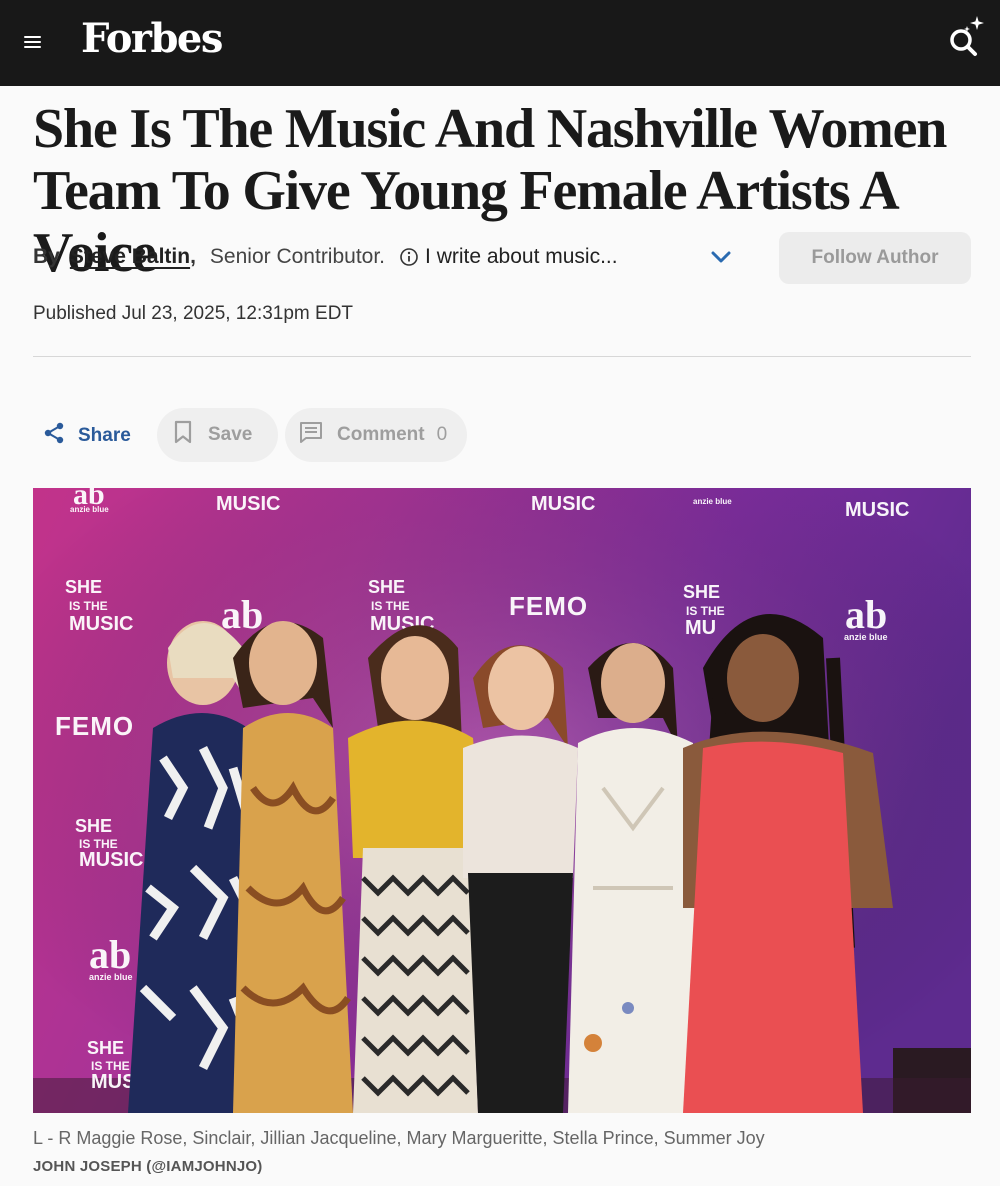  What do you see at coordinates (500, 43) in the screenshot?
I see `top-navigation-bar: Forbes` at bounding box center [500, 43].